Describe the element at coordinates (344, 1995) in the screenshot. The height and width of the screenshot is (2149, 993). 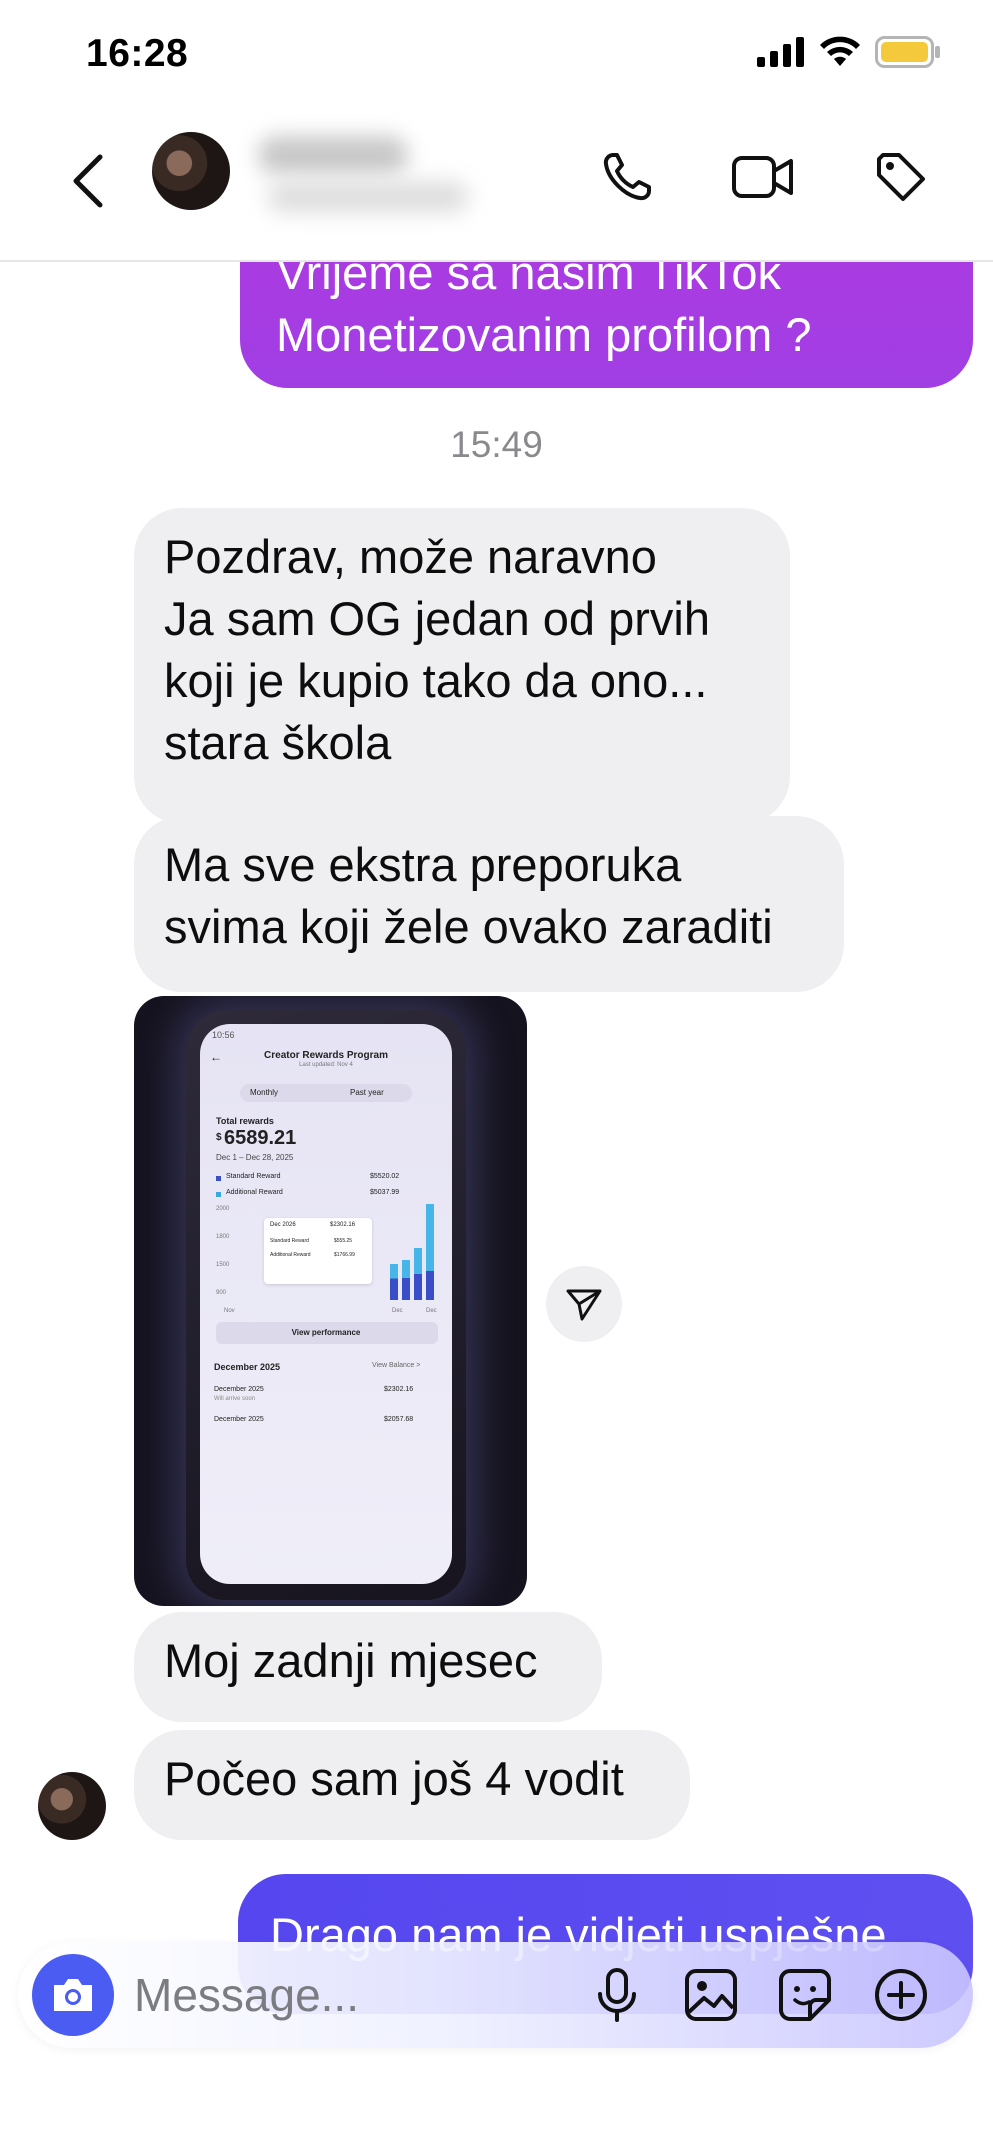
I see `message-input` at that location.